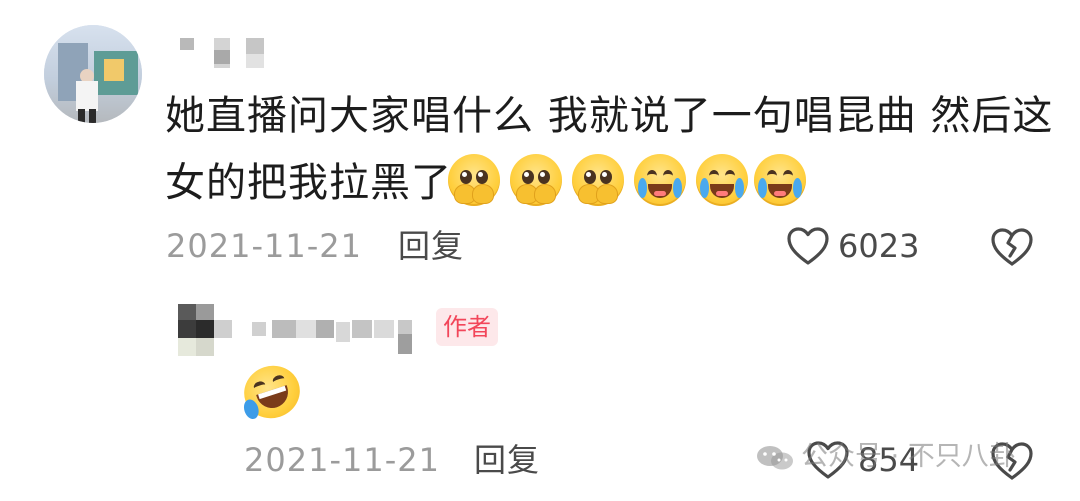  What do you see at coordinates (308, 183) in the screenshot?
I see `comment-text-line-2: 女的把我拉黑了` at bounding box center [308, 183].